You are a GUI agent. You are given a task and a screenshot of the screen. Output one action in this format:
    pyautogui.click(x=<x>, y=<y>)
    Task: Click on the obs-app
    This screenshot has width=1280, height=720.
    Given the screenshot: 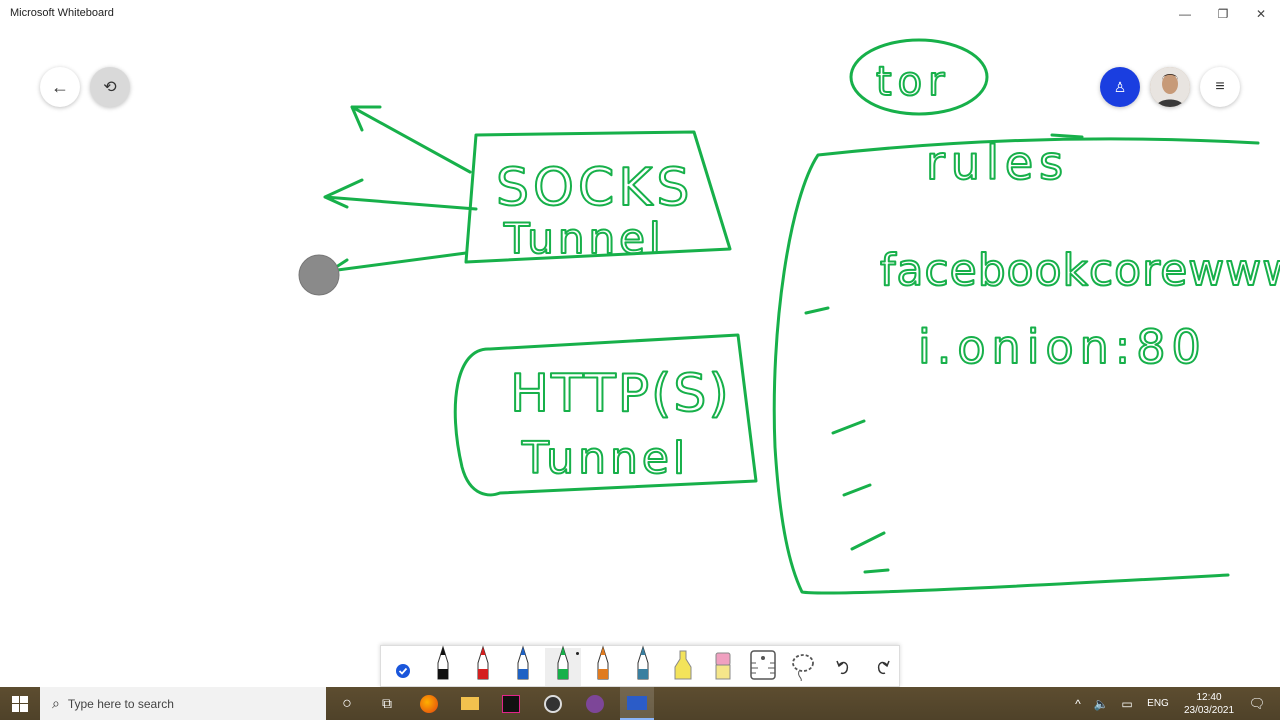 What is the action you would take?
    pyautogui.click(x=553, y=703)
    